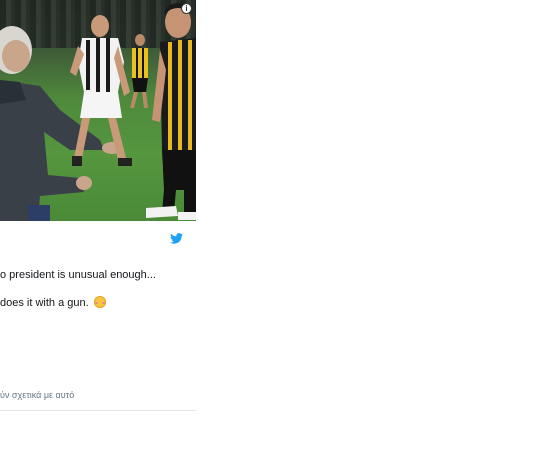  I want to click on flushed-face-emoji-icon, so click(99, 302).